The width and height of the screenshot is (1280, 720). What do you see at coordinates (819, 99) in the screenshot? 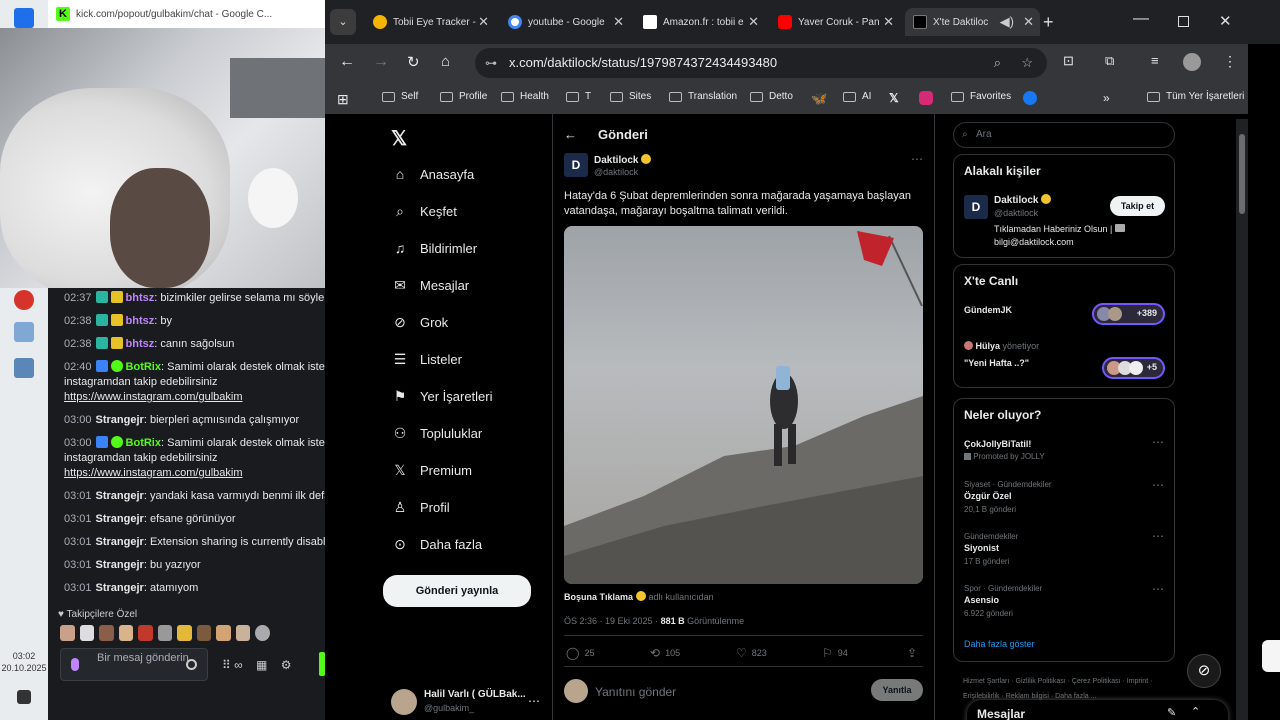
I see `bluesky-icon: 🦋` at bounding box center [819, 99].